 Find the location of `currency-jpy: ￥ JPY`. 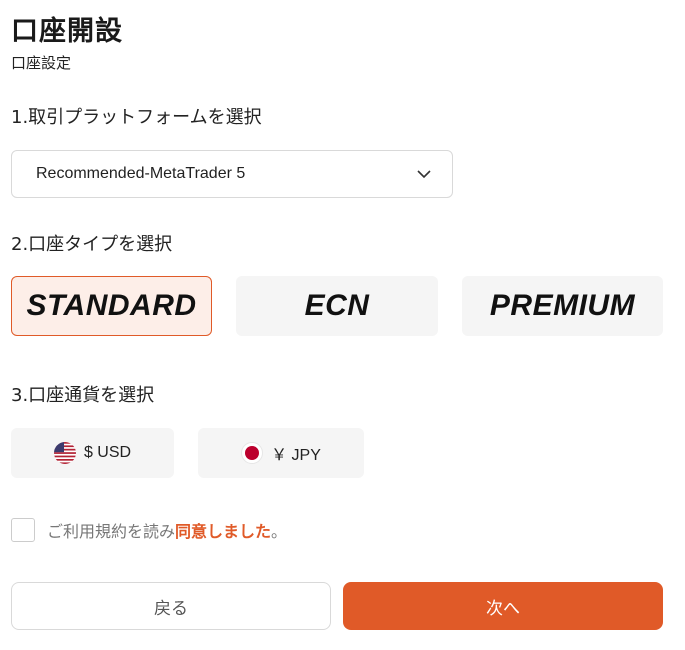

currency-jpy: ￥ JPY is located at coordinates (281, 453).